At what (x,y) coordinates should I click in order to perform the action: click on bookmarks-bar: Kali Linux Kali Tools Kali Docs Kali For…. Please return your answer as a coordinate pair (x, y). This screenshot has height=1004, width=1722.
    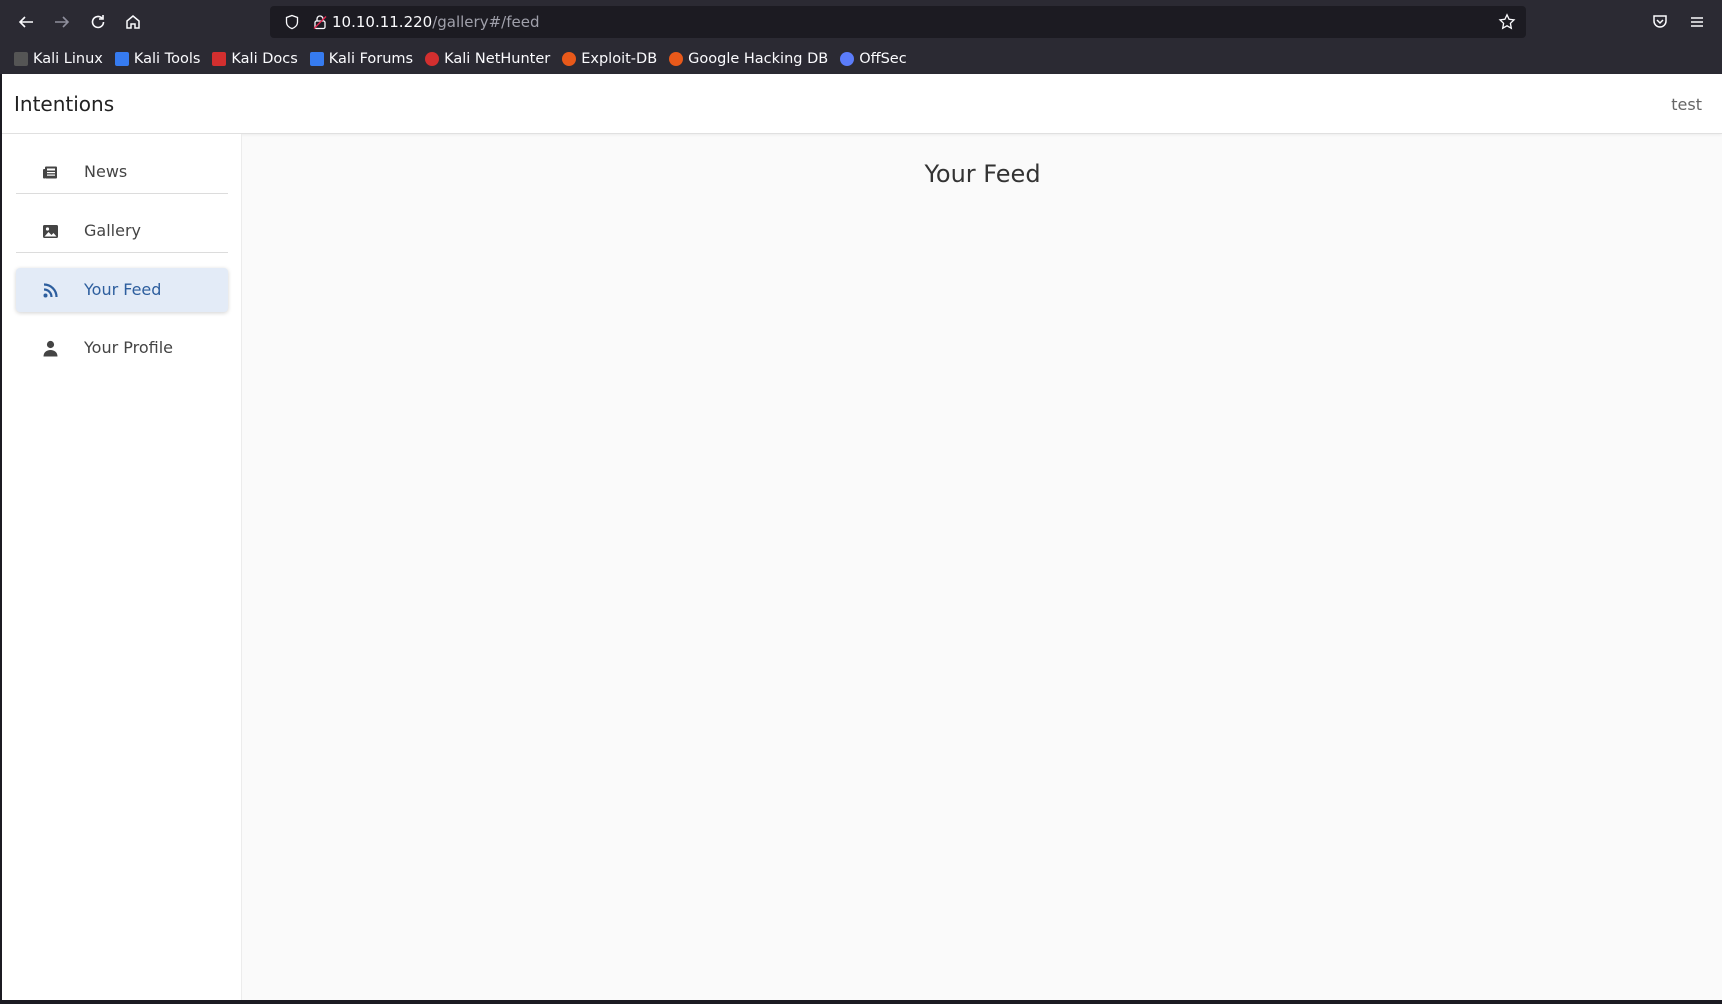
    Looking at the image, I should click on (861, 59).